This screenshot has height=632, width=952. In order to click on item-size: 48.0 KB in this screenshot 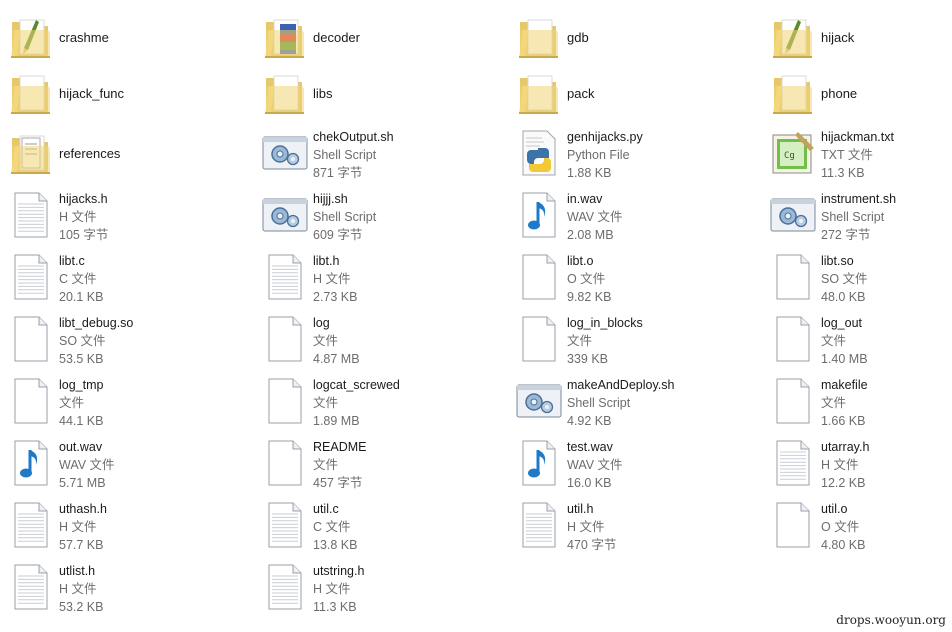, I will do `click(843, 297)`.